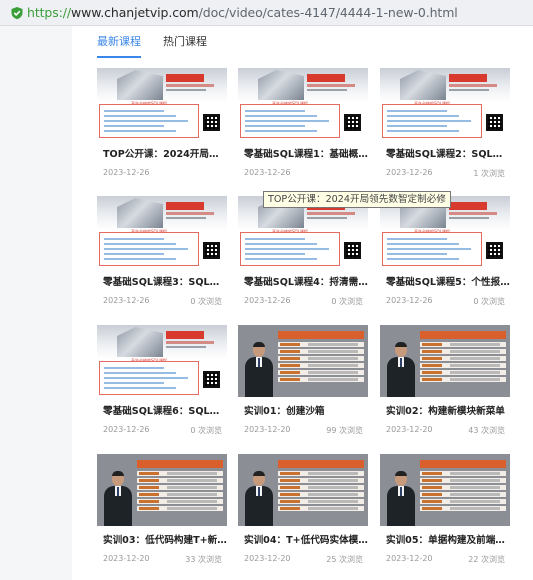 The width and height of the screenshot is (533, 580). What do you see at coordinates (445, 559) in the screenshot?
I see `course-meta: 2023-12-20 22 次浏览` at bounding box center [445, 559].